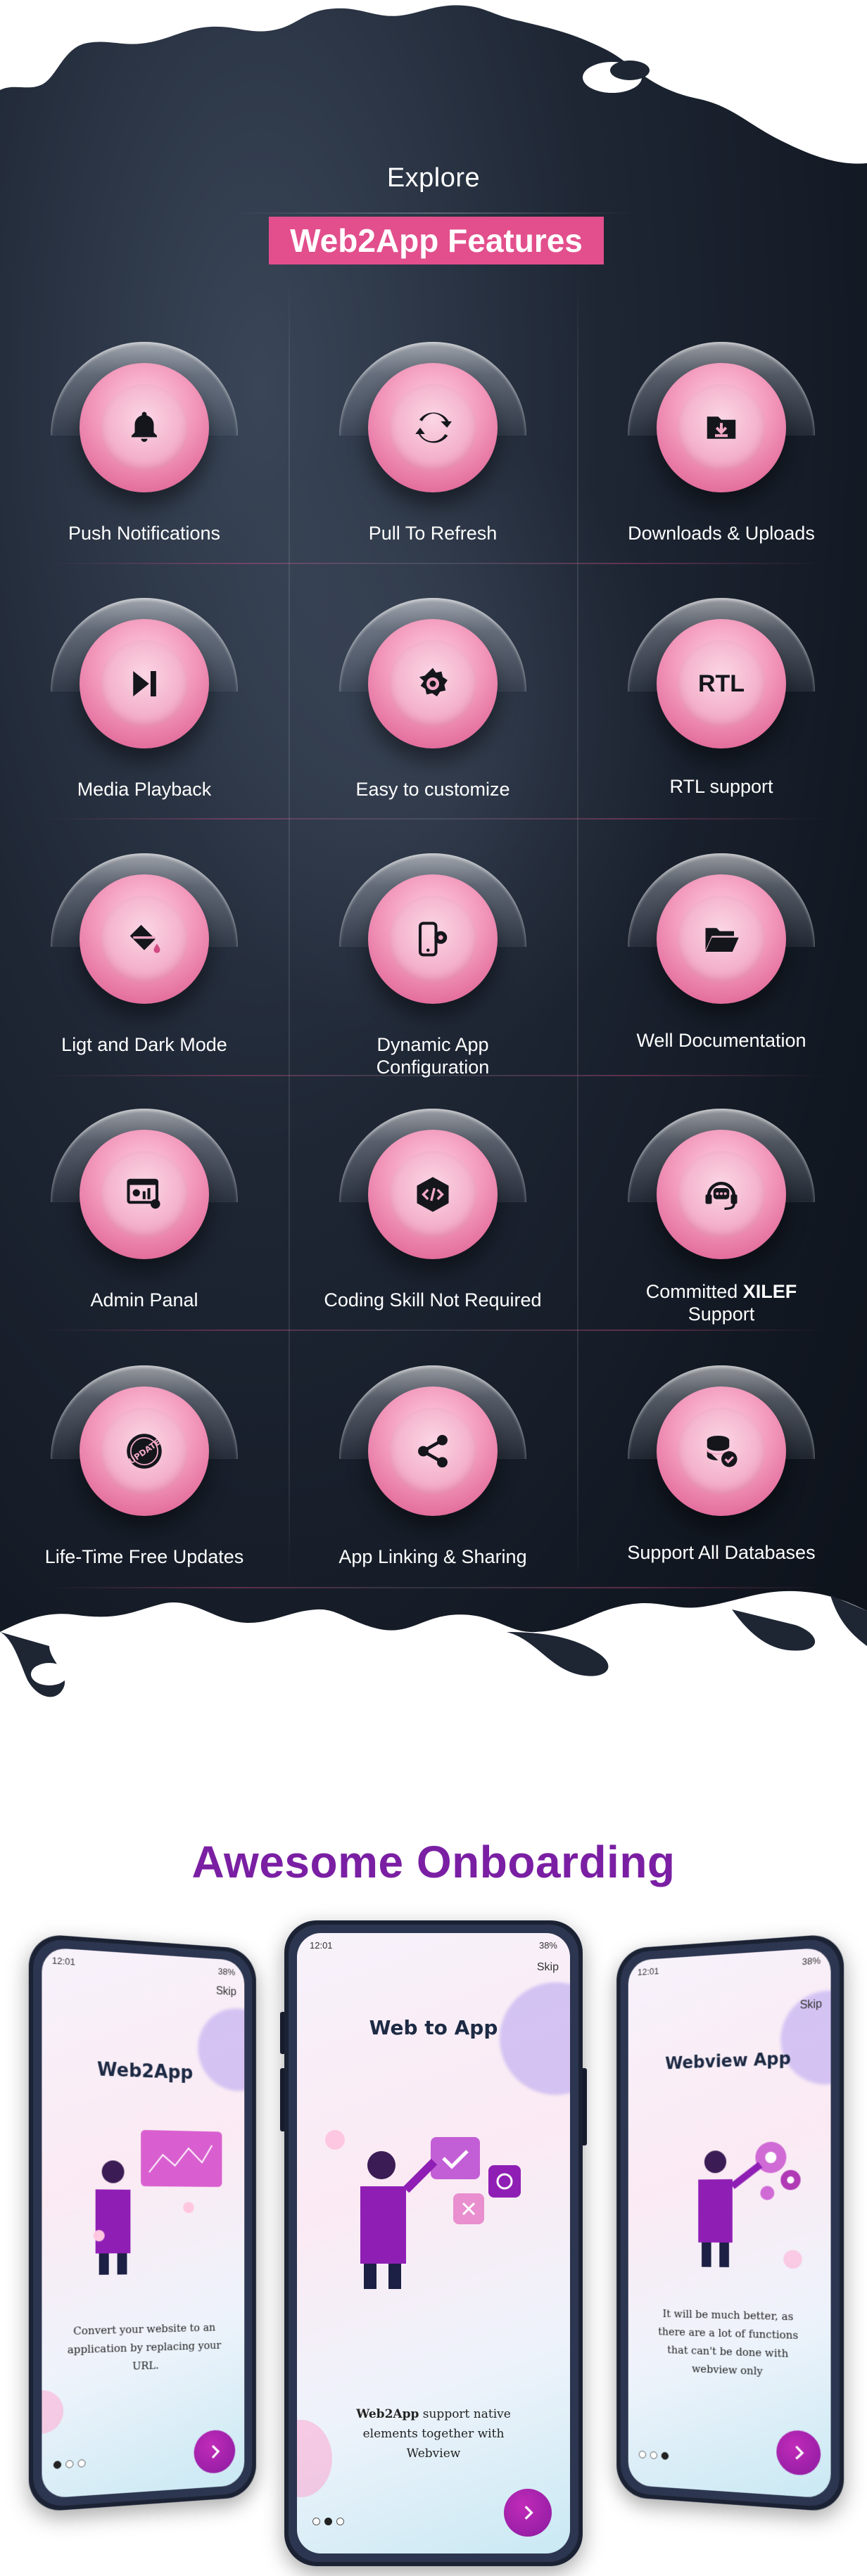 The image size is (867, 2576). What do you see at coordinates (144, 1451) in the screenshot?
I see `update-badge-icon: UPDATE` at bounding box center [144, 1451].